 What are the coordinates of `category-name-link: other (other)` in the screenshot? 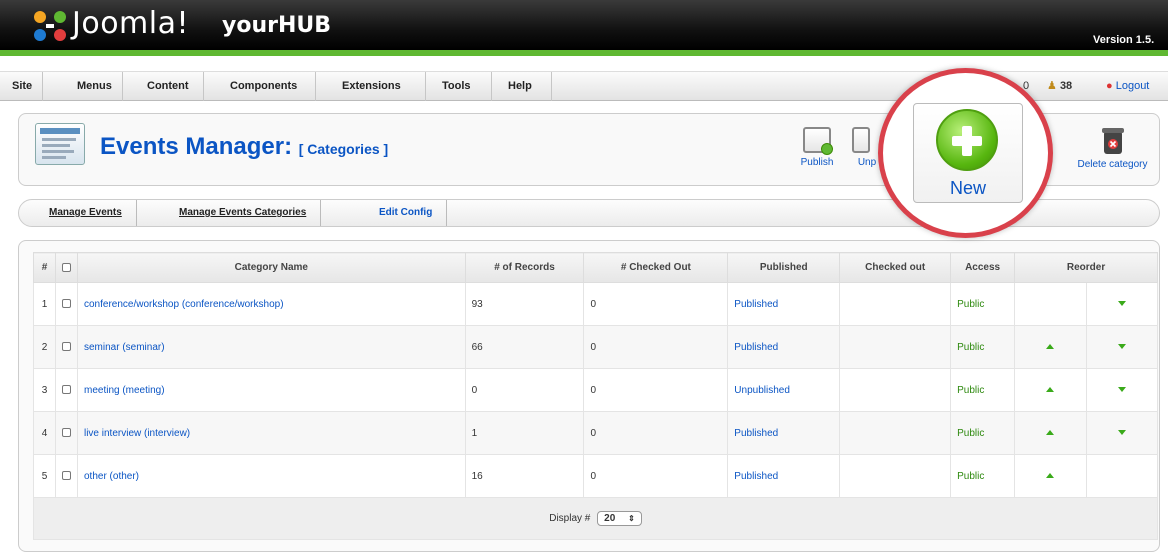 It's located at (111, 476).